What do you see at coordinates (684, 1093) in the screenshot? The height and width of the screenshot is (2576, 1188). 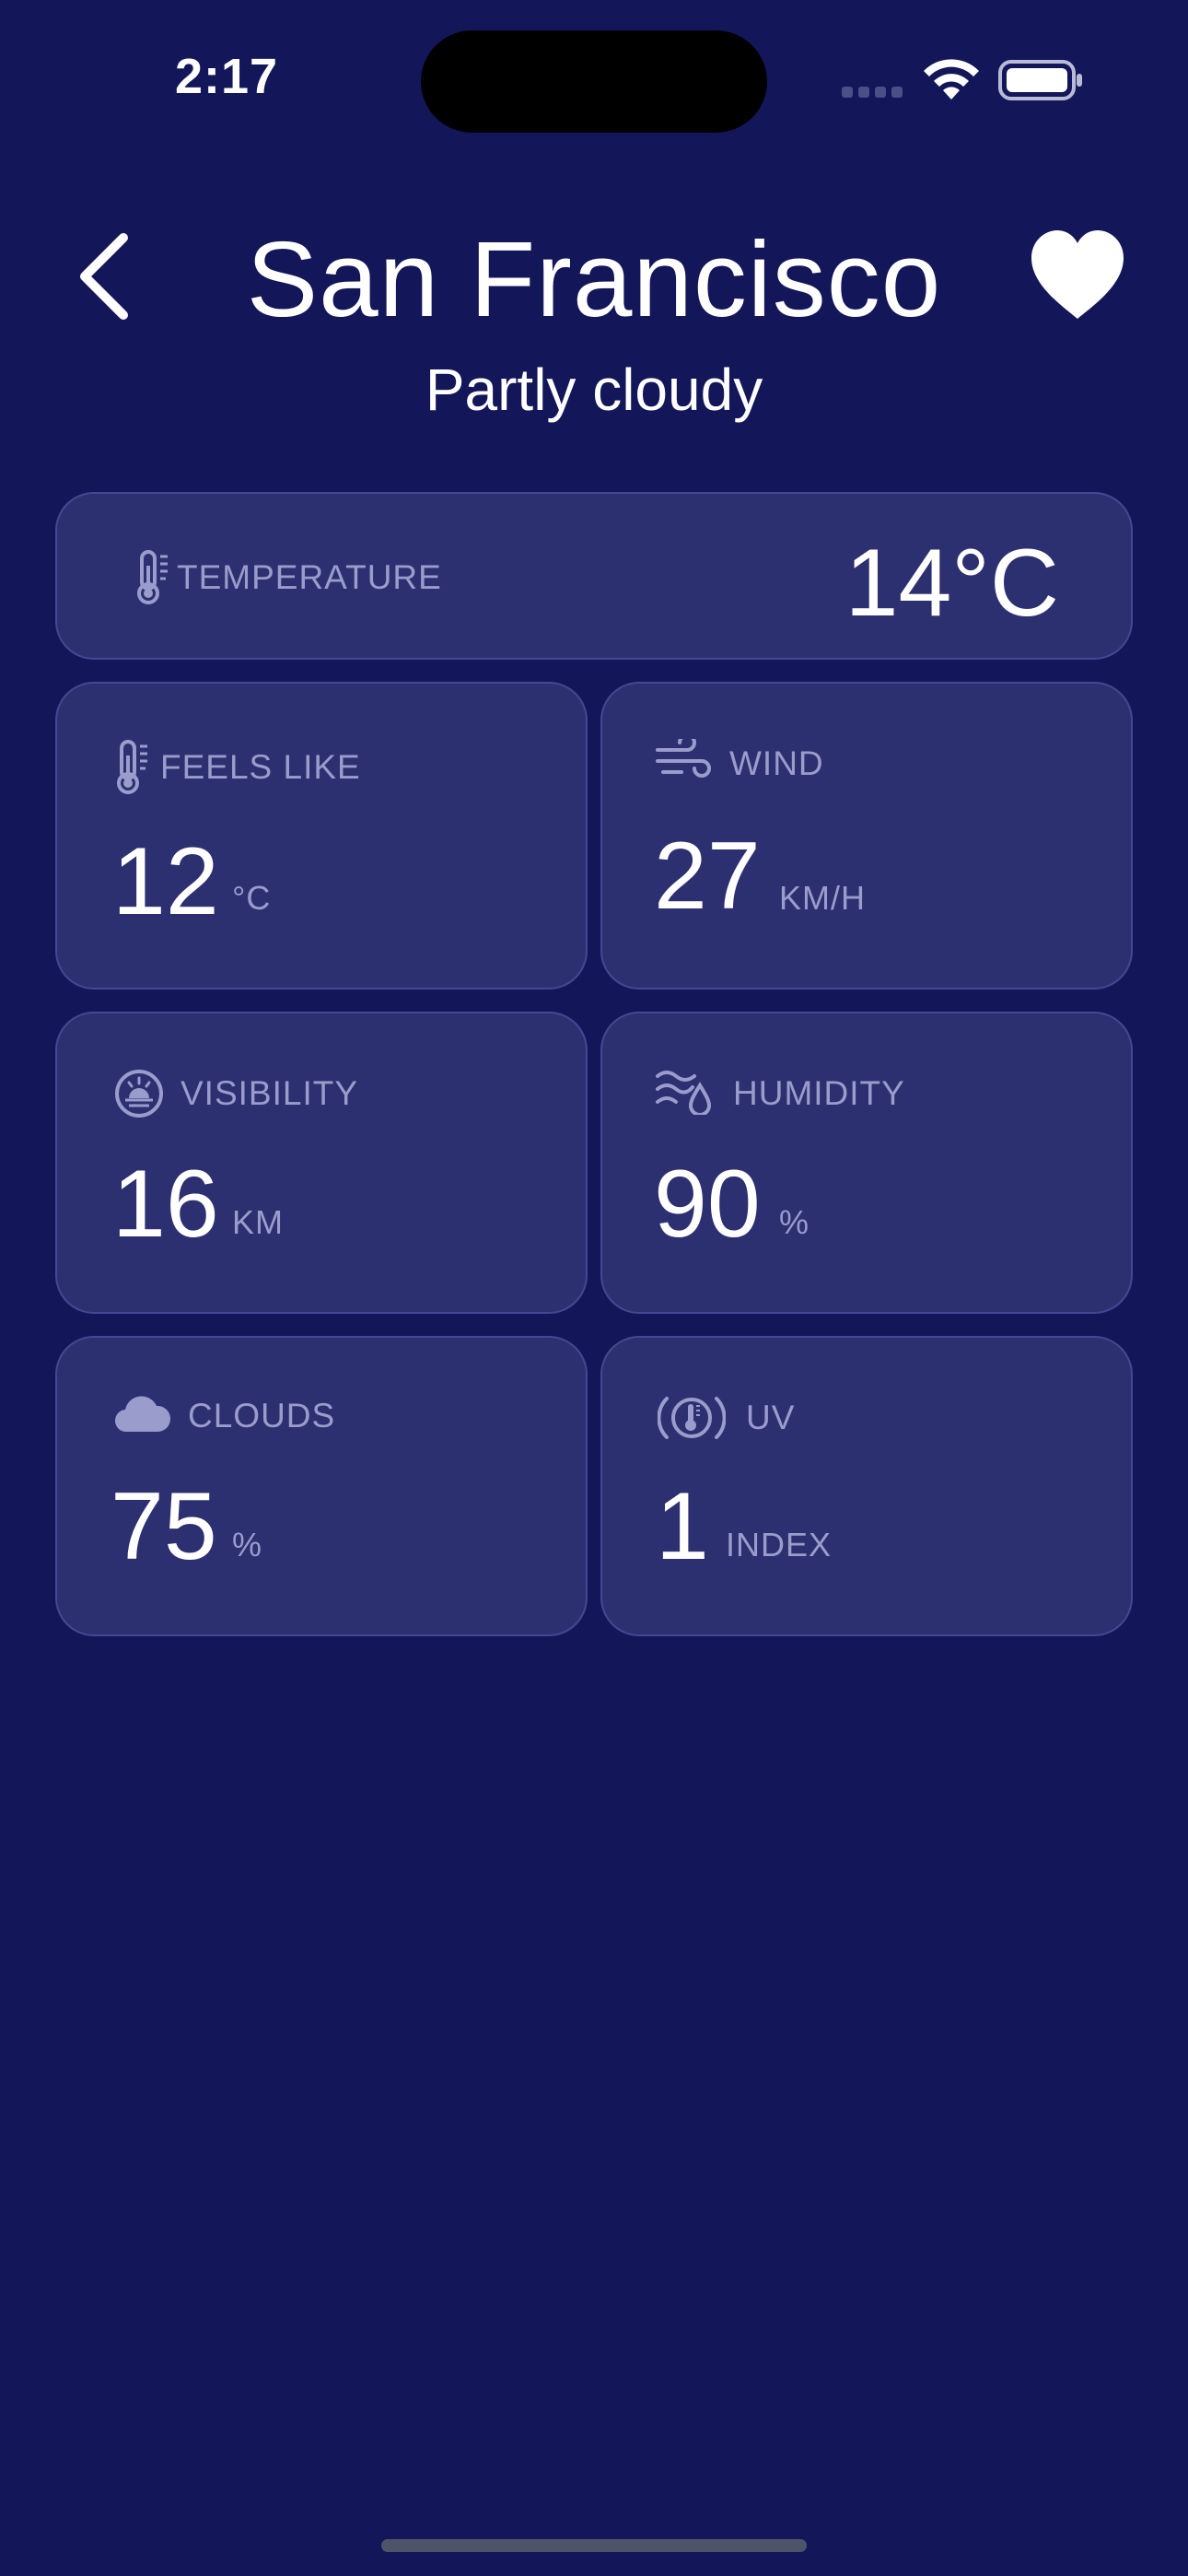 I see `humidity-icon` at bounding box center [684, 1093].